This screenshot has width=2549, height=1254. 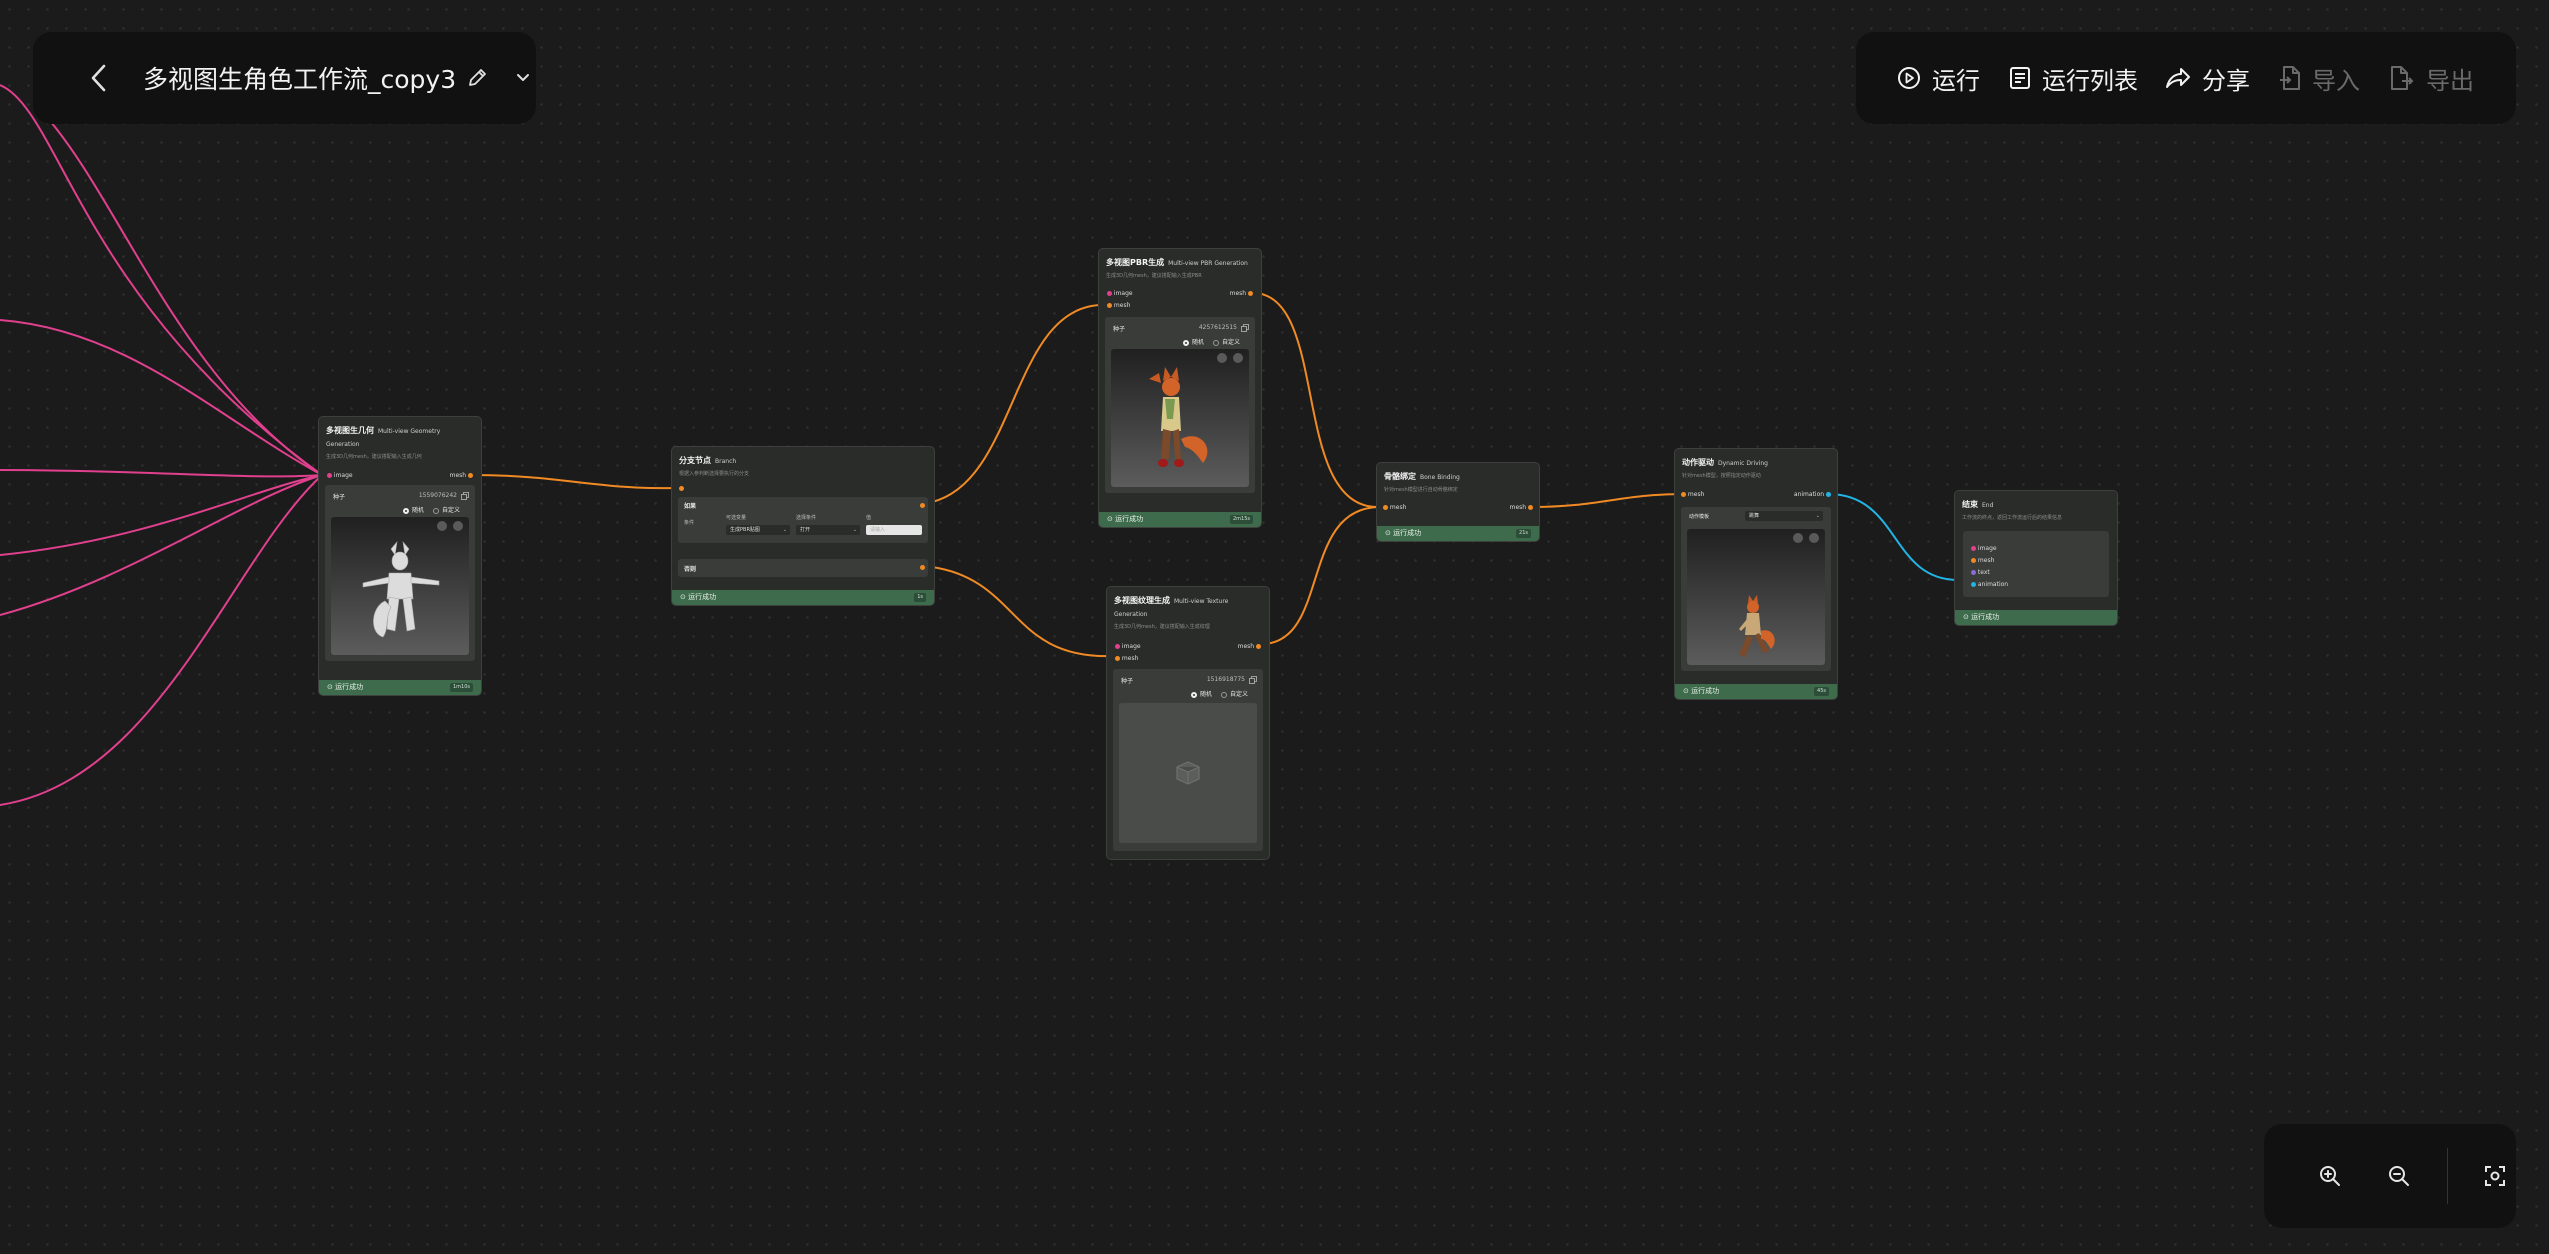 What do you see at coordinates (1893, 537) in the screenshot?
I see `wire-driving-end` at bounding box center [1893, 537].